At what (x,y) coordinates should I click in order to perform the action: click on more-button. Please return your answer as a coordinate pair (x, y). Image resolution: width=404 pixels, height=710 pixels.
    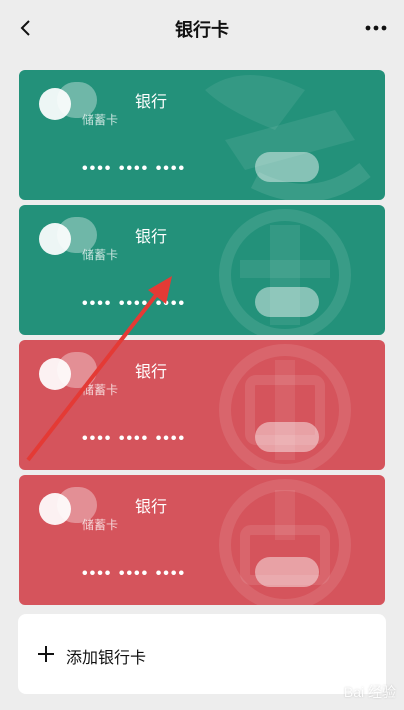
    Looking at the image, I should click on (376, 28).